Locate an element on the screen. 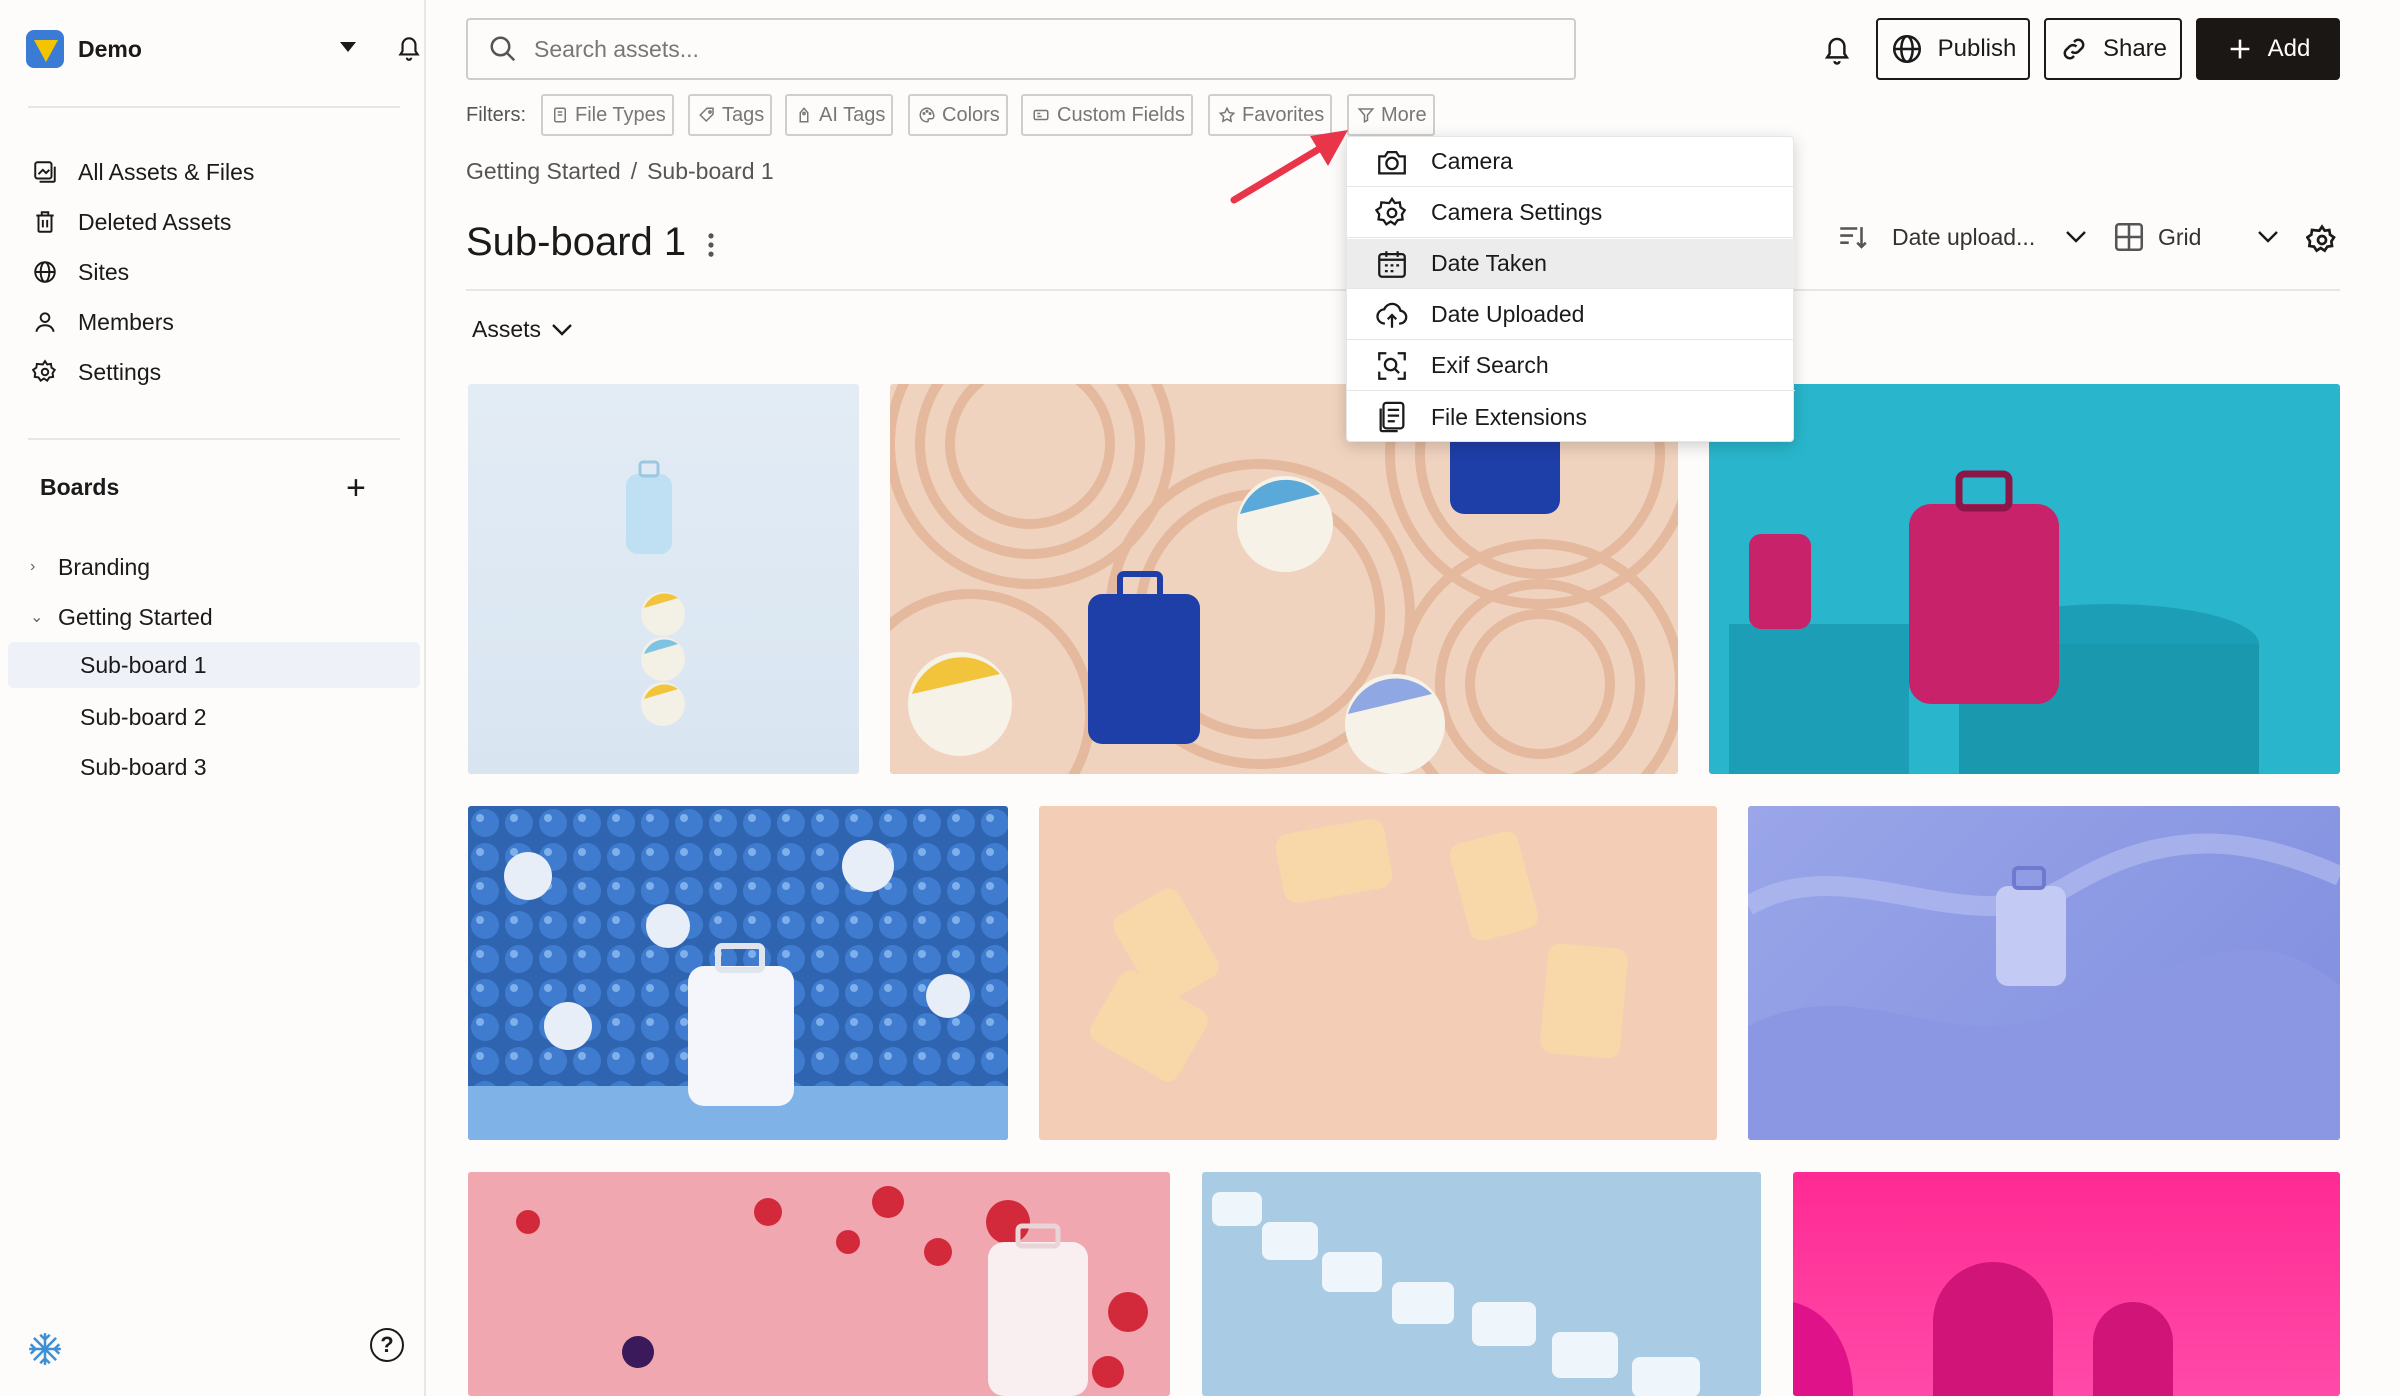  nav-label: Settings is located at coordinates (120, 371).